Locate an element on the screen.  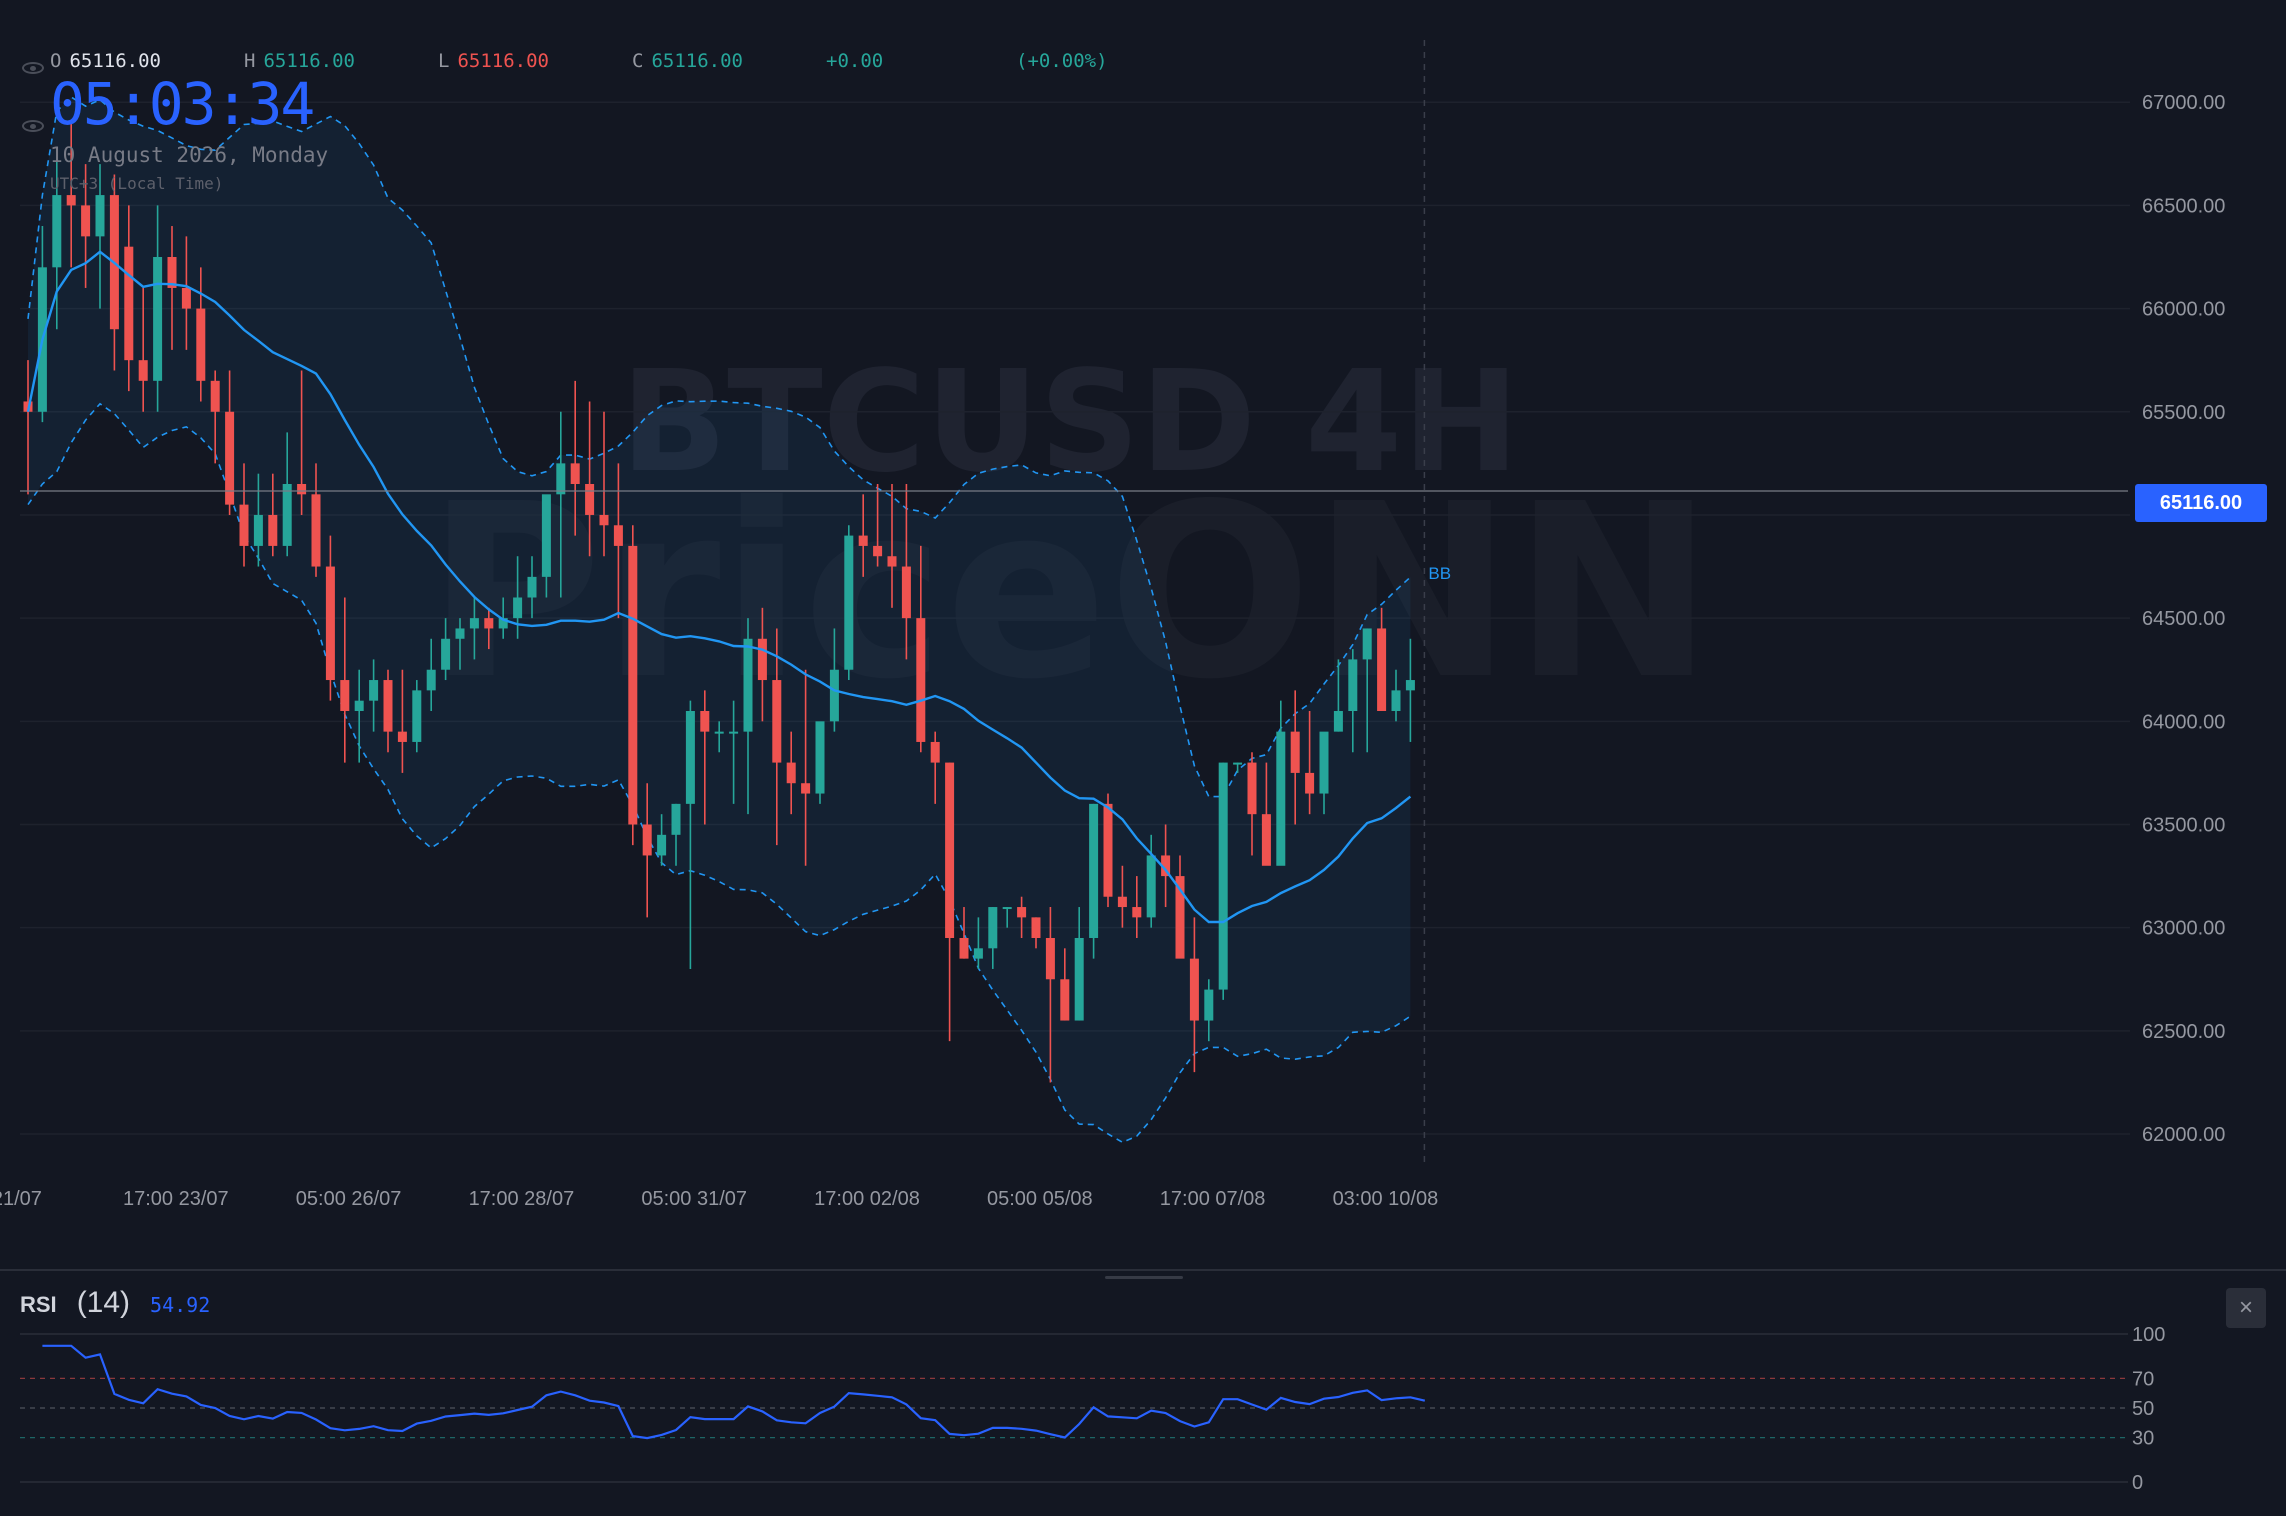
rsi-tick-label: 0 is located at coordinates (2137, 1483).